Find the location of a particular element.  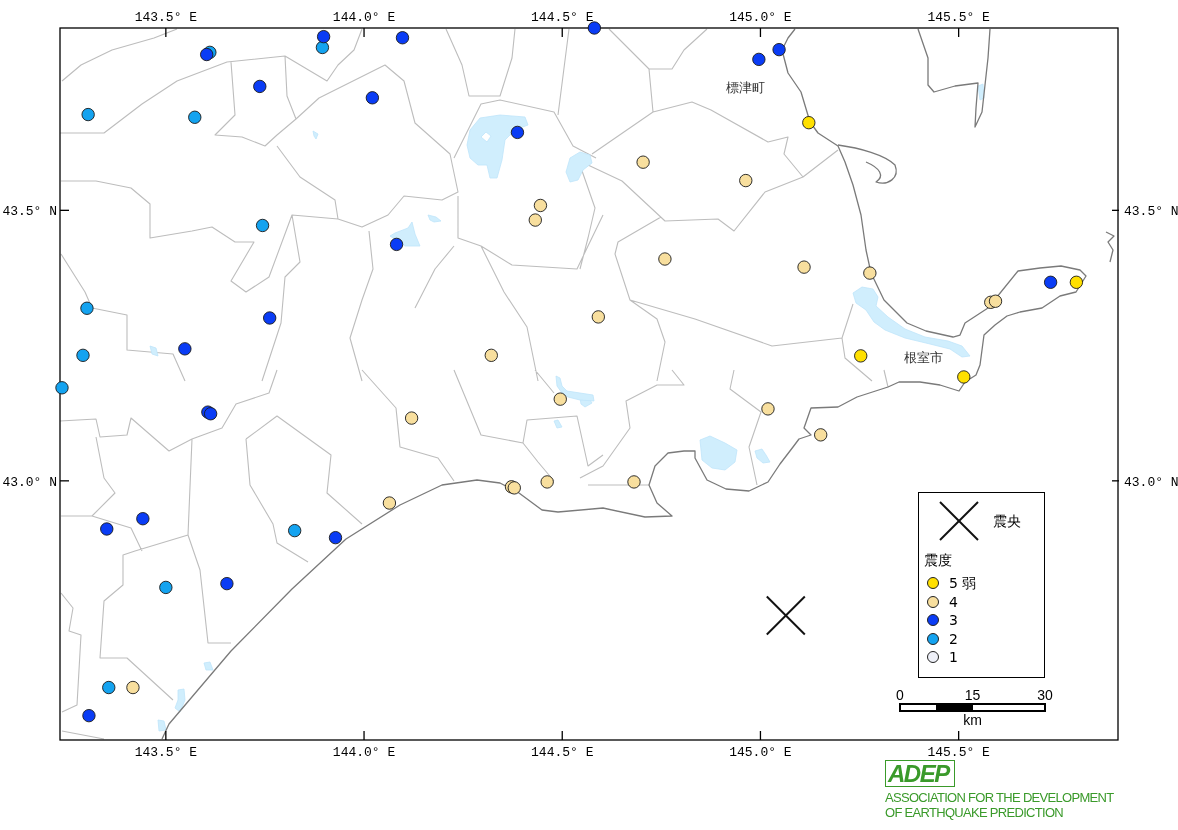

logo: ADEP is located at coordinates (920, 773).